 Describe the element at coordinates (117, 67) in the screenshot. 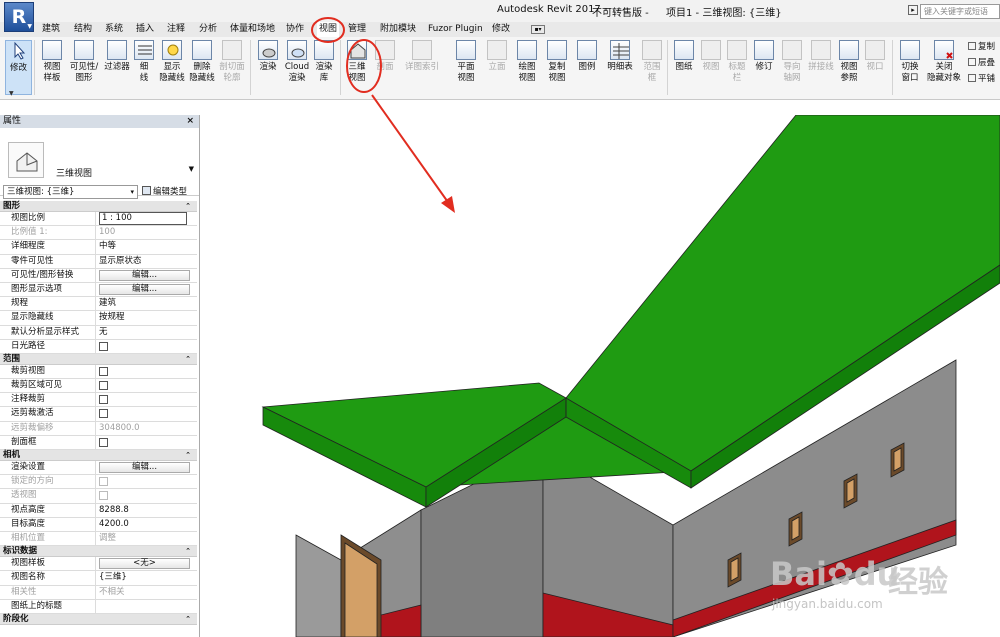

I see `filters-button: 过滤器` at that location.